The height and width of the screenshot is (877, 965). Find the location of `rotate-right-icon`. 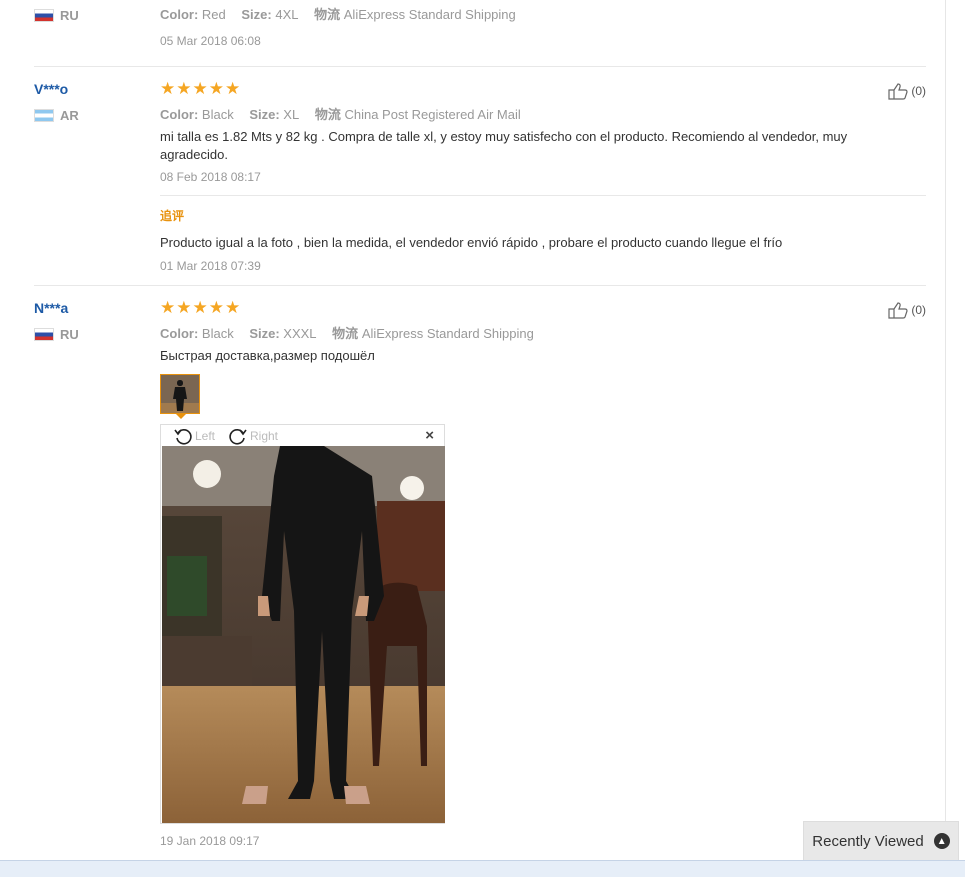

rotate-right-icon is located at coordinates (238, 437).